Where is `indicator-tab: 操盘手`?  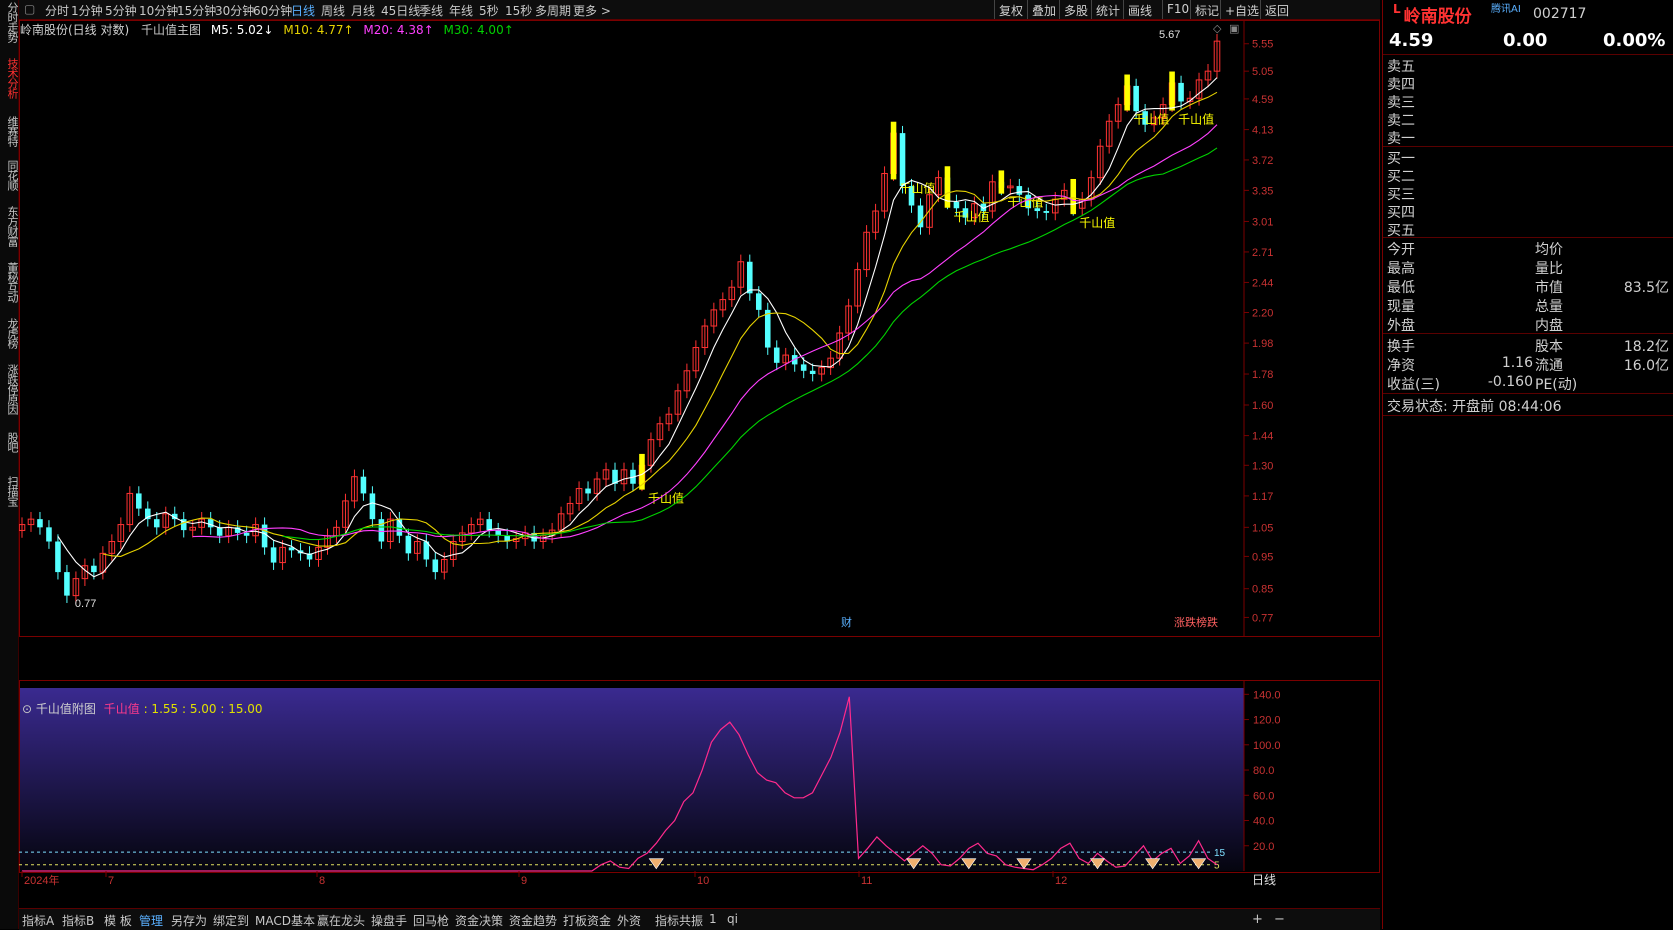
indicator-tab: 操盘手 is located at coordinates (389, 920).